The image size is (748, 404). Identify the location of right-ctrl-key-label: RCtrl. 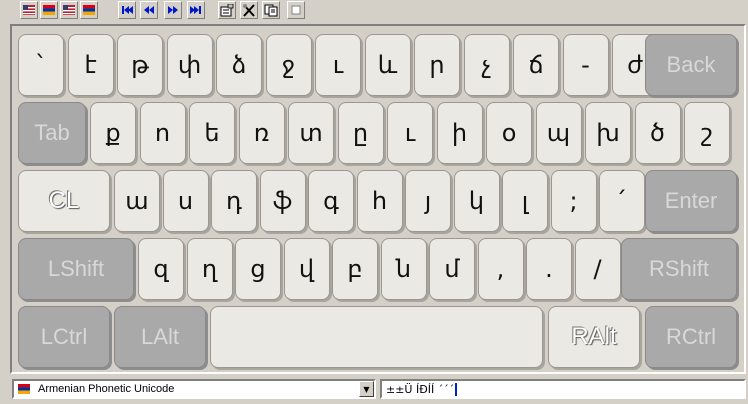
(691, 336).